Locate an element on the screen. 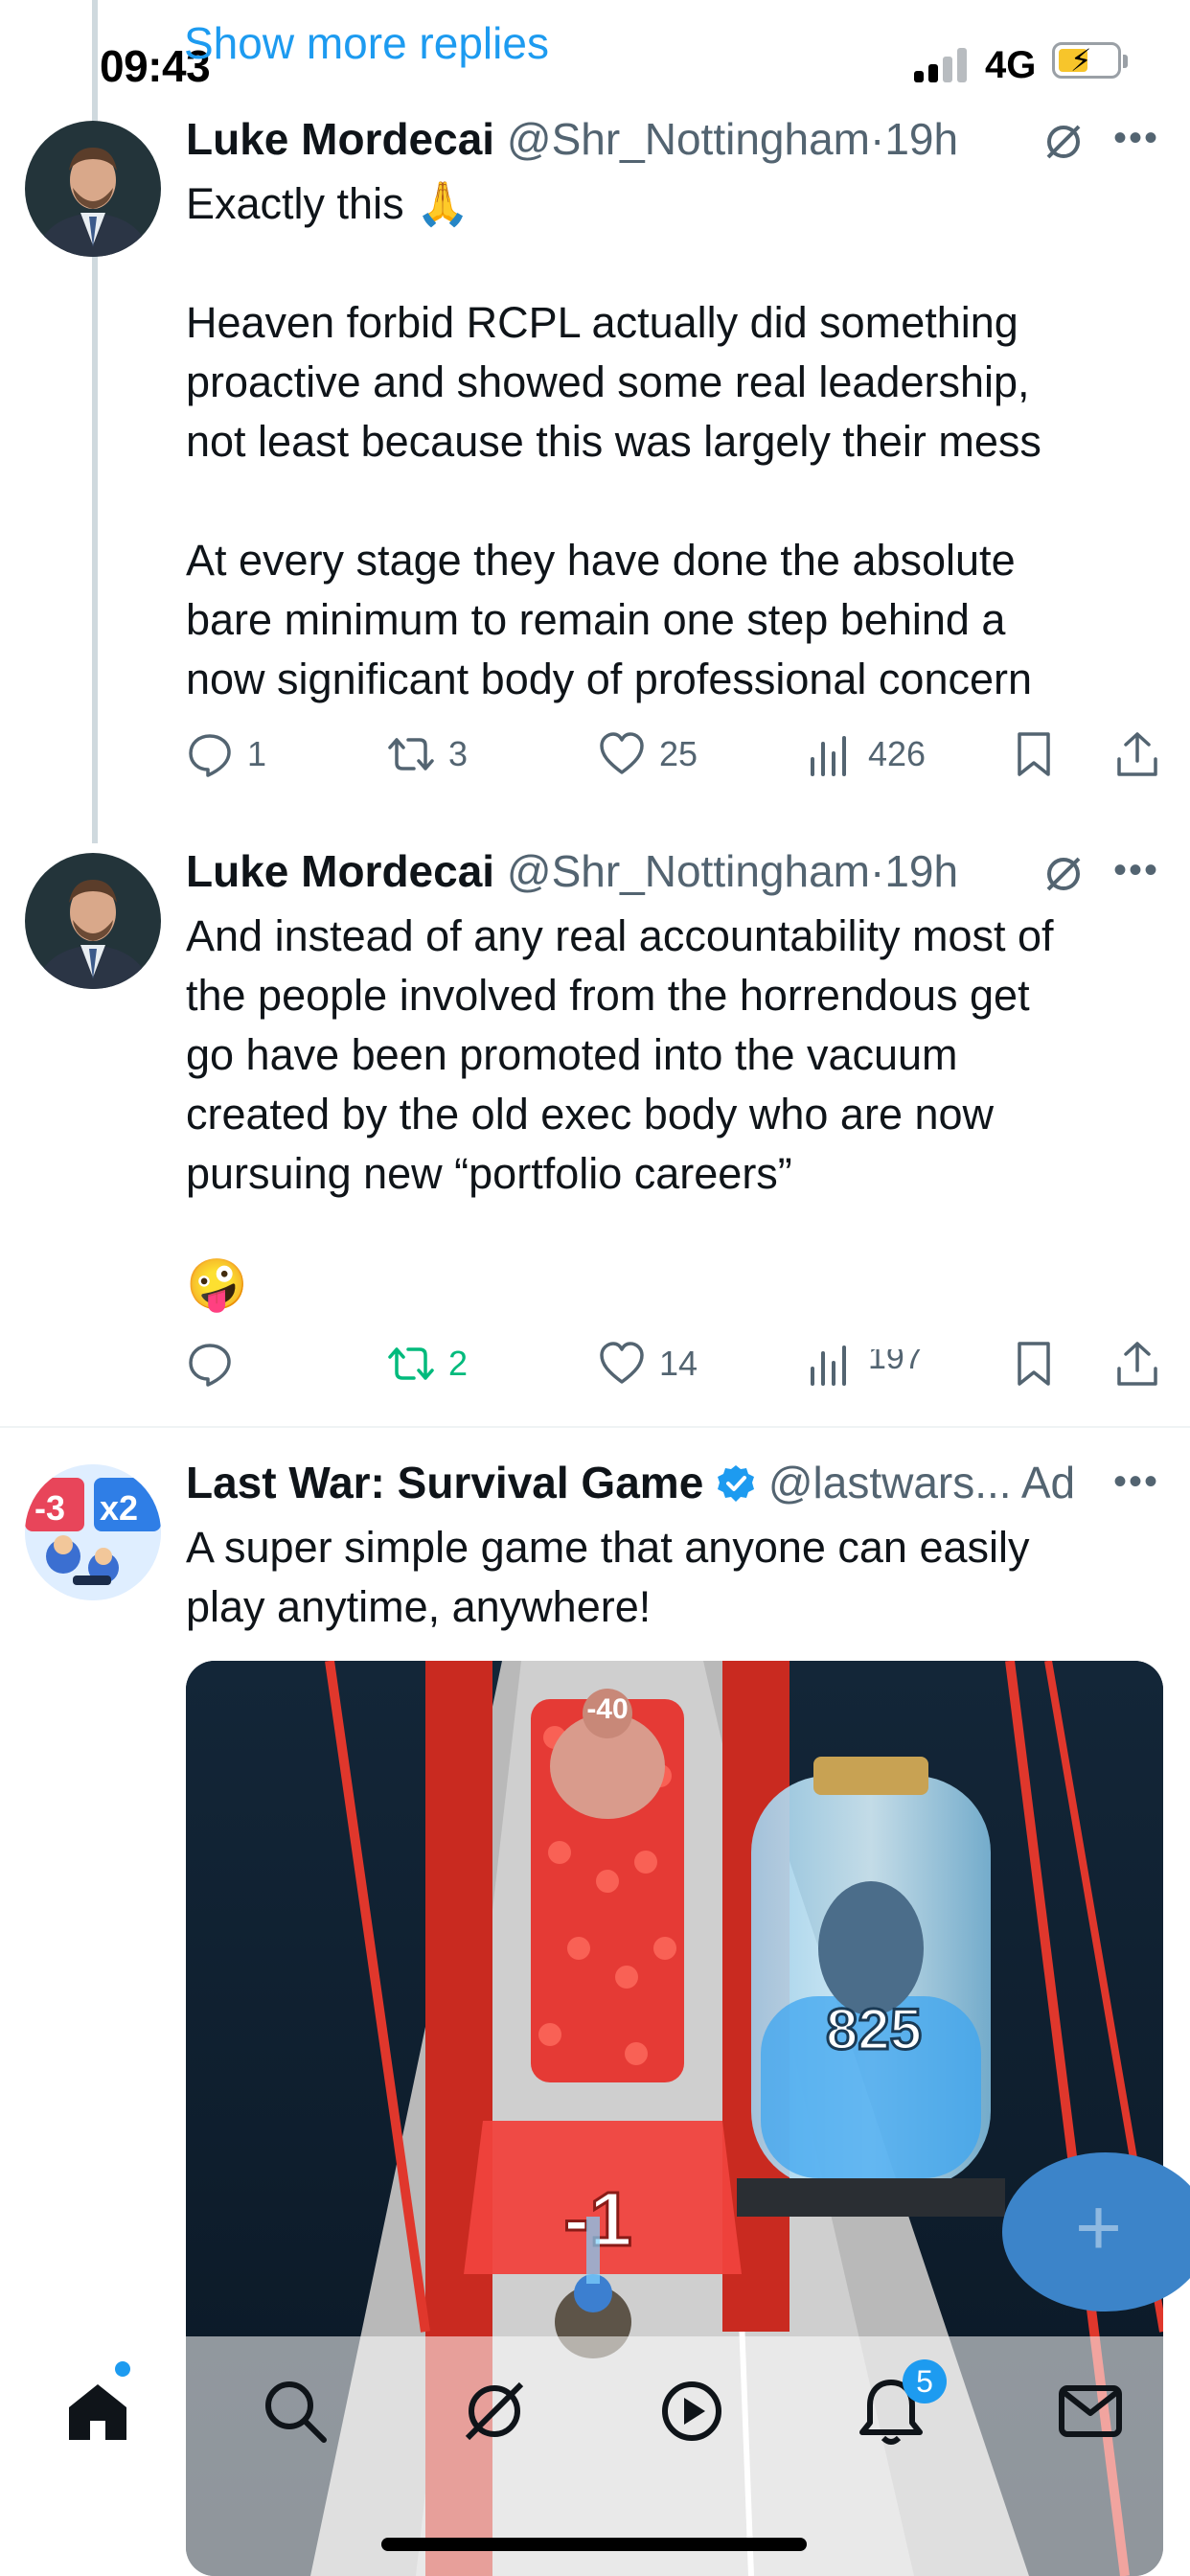  zany-face-emoji: 🤪 is located at coordinates (217, 1285).